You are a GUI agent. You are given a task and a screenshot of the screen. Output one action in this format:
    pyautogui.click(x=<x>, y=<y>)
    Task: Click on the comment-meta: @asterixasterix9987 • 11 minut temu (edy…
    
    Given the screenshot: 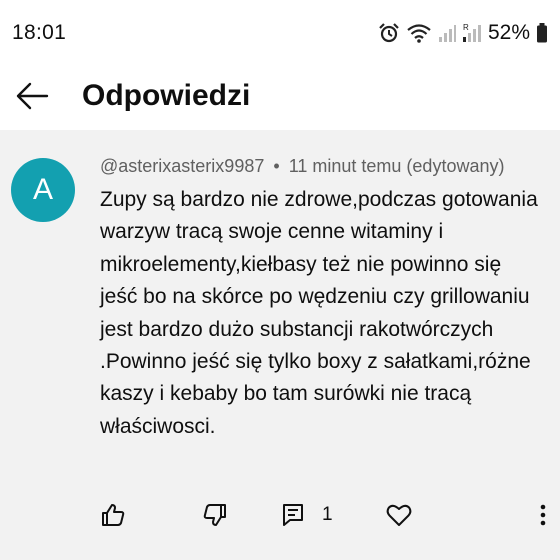 What is the action you would take?
    pyautogui.click(x=302, y=166)
    